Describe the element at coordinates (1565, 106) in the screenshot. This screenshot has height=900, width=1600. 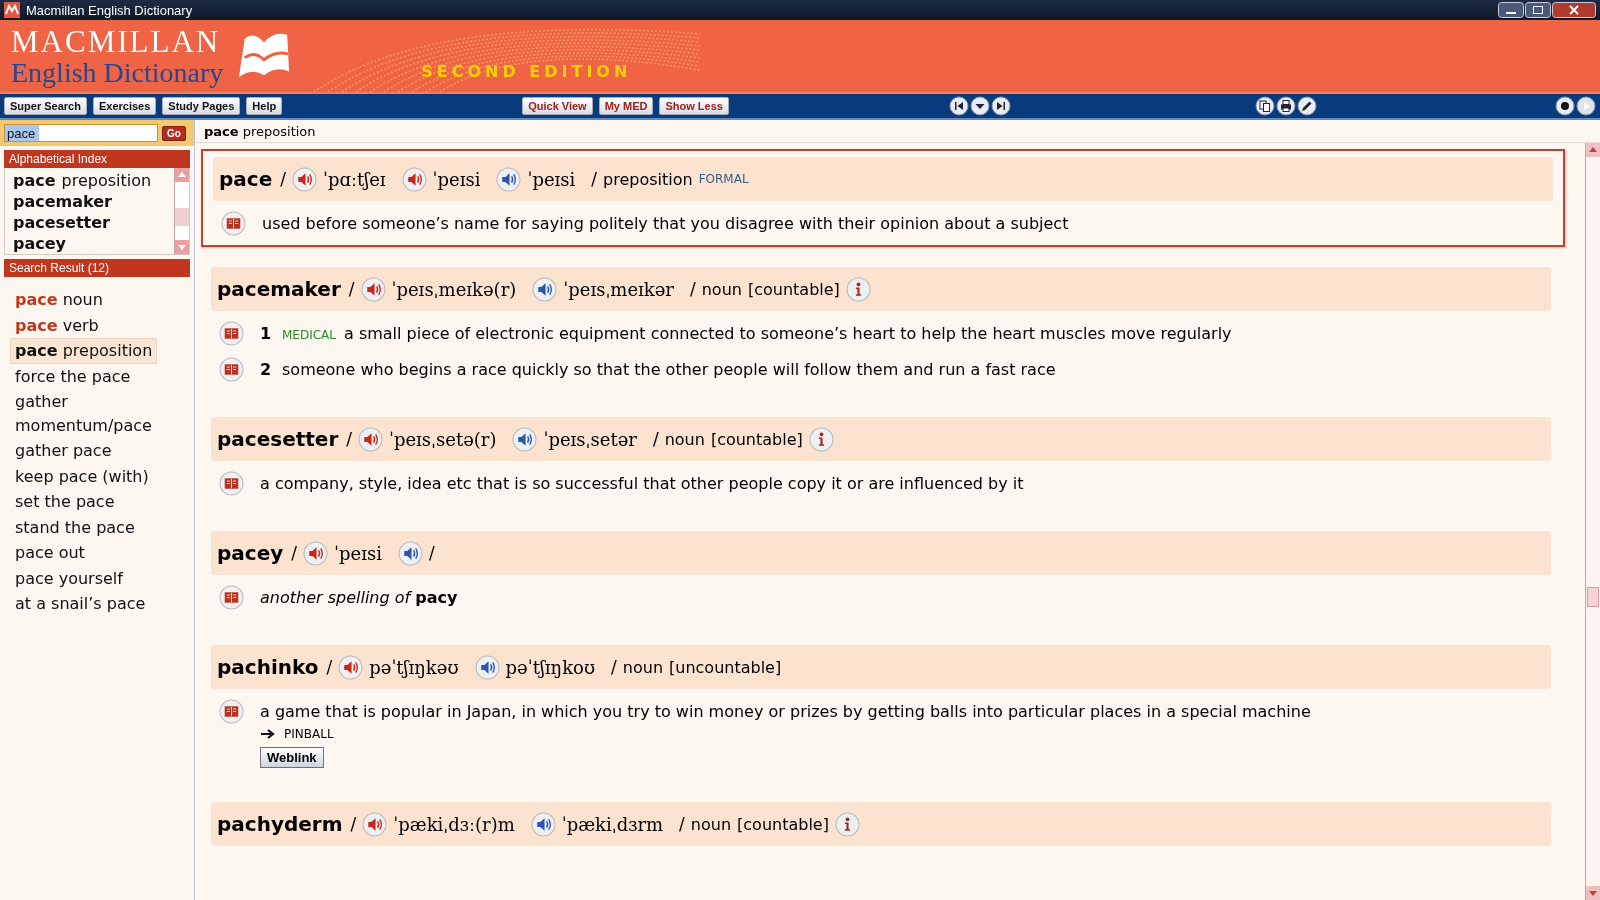
I see `record-icon` at that location.